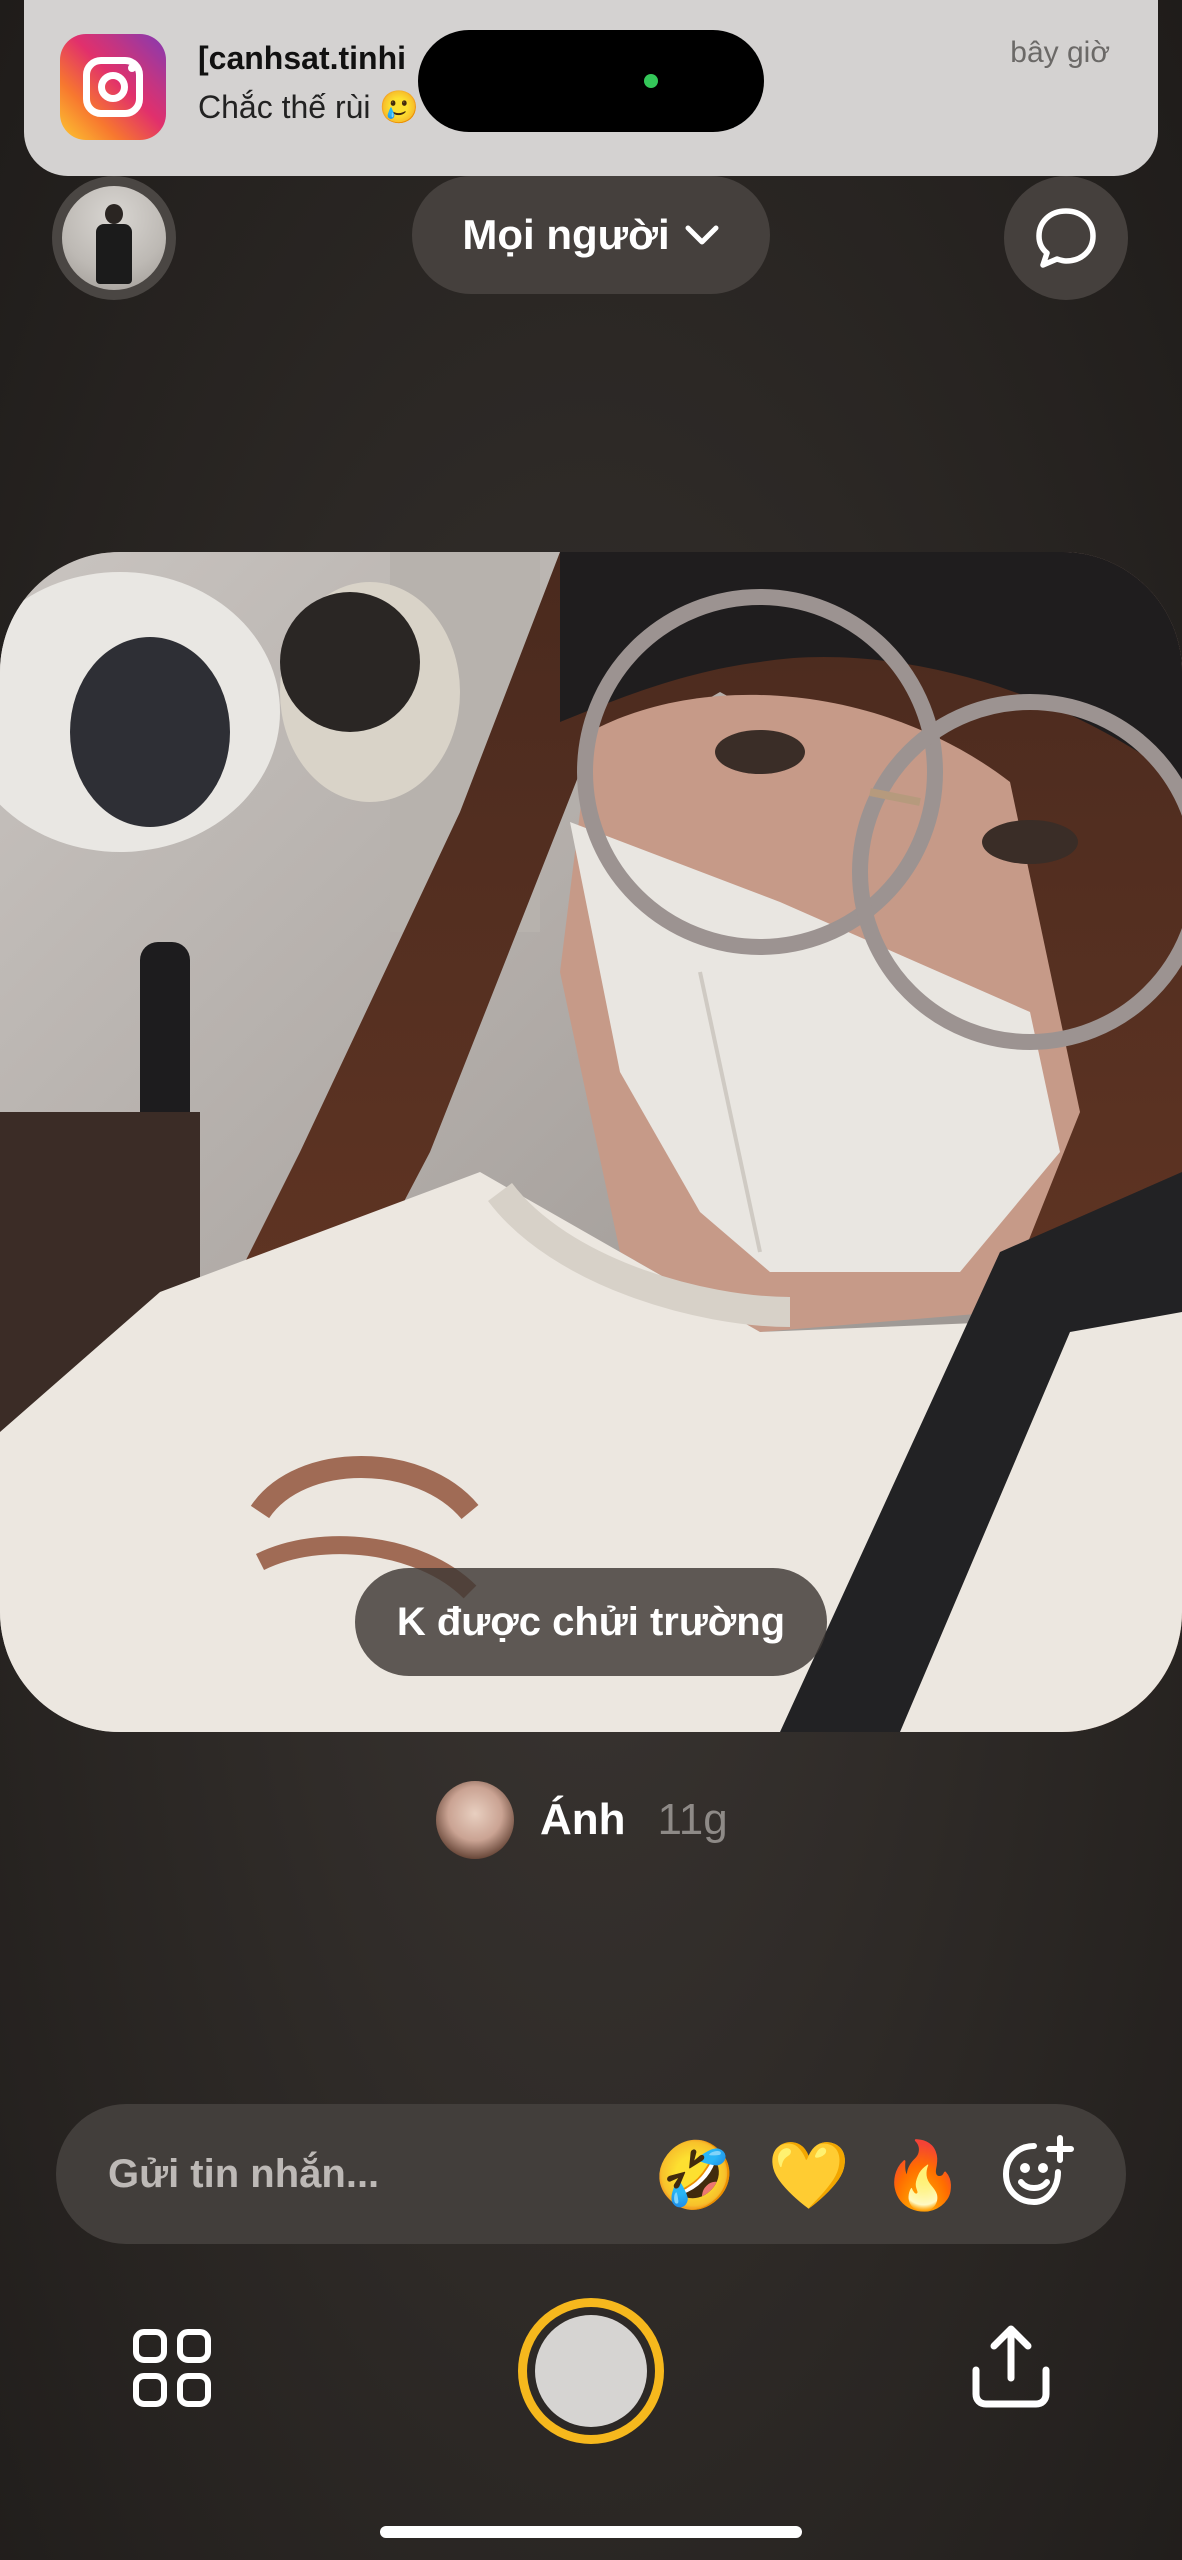 The image size is (1182, 2560). Describe the element at coordinates (591, 2532) in the screenshot. I see `home-indicator` at that location.